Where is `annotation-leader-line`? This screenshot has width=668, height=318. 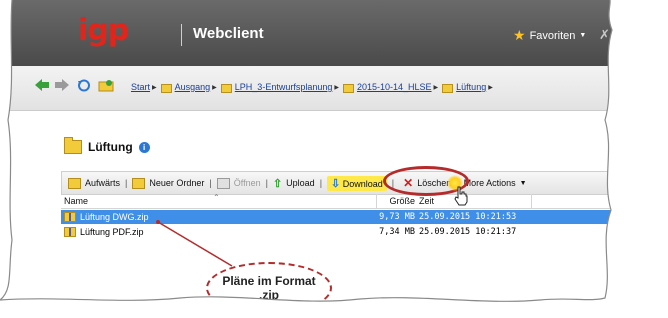 annotation-leader-line is located at coordinates (194, 243).